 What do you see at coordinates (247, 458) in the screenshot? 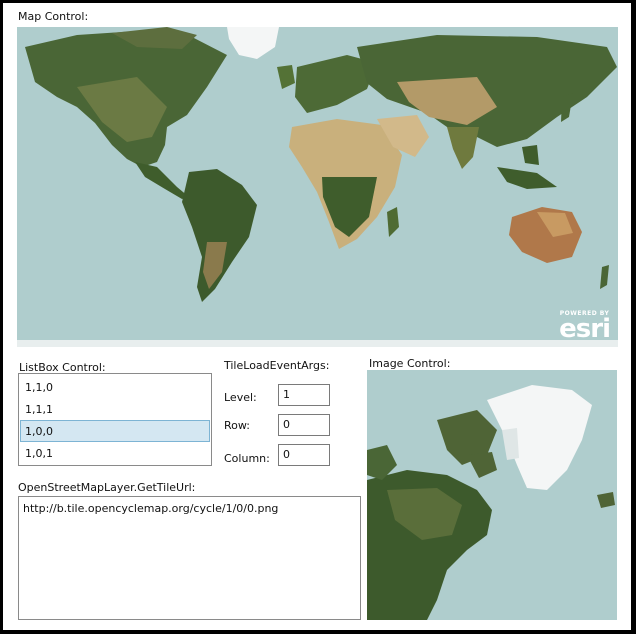
I see `column-label: Column:` at bounding box center [247, 458].